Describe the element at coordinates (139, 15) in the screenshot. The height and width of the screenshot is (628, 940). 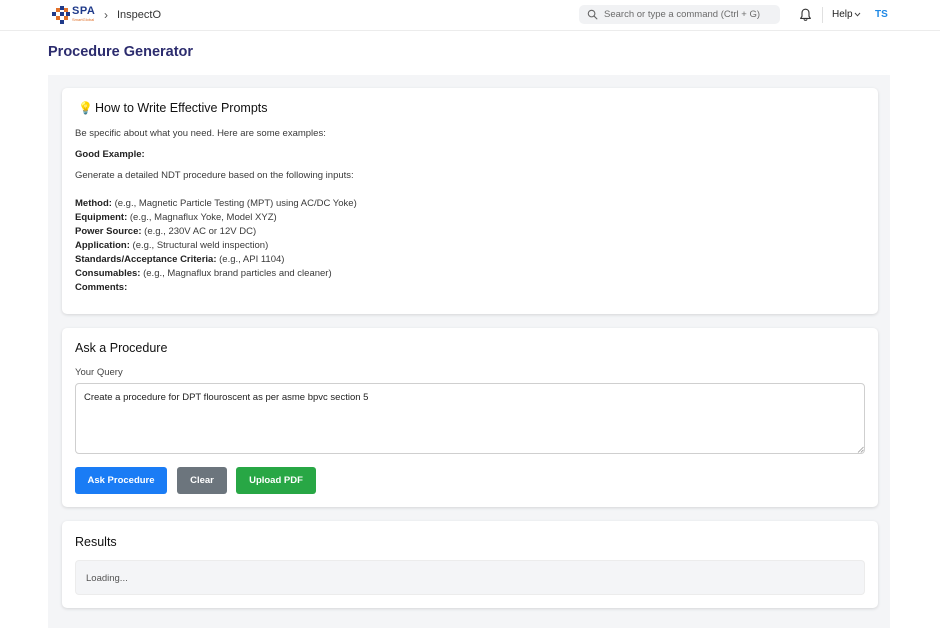
I see `breadcrumb-item-inspecto: InspectO` at that location.